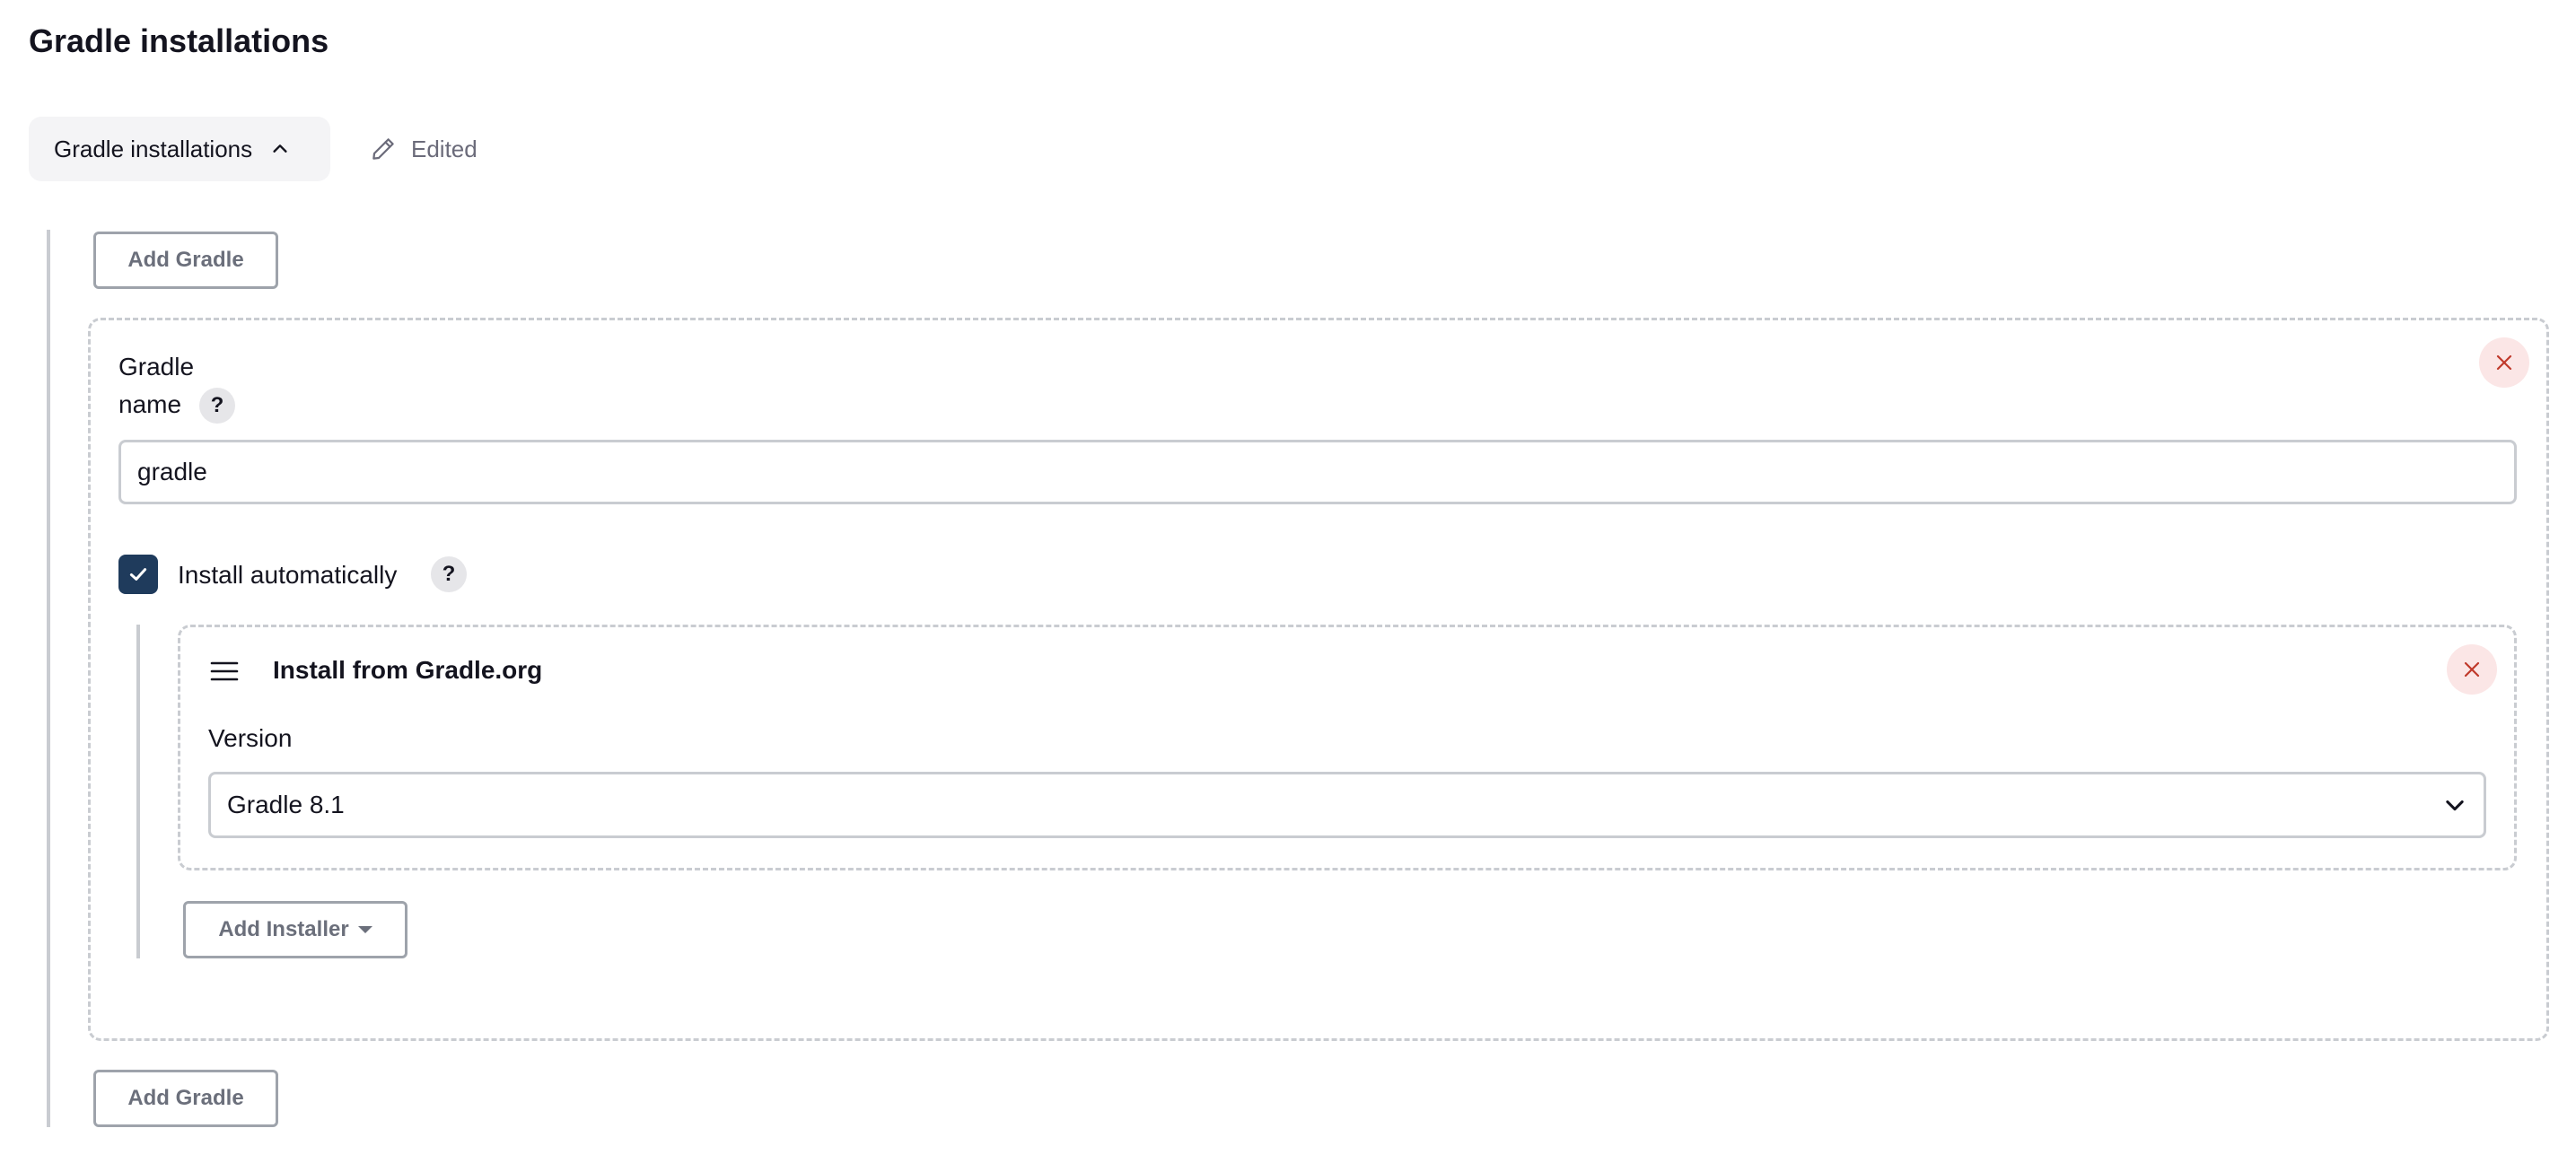 Image resolution: width=2576 pixels, height=1172 pixels. Describe the element at coordinates (185, 260) in the screenshot. I see `add-gradle-button-top: Add Gradle` at that location.